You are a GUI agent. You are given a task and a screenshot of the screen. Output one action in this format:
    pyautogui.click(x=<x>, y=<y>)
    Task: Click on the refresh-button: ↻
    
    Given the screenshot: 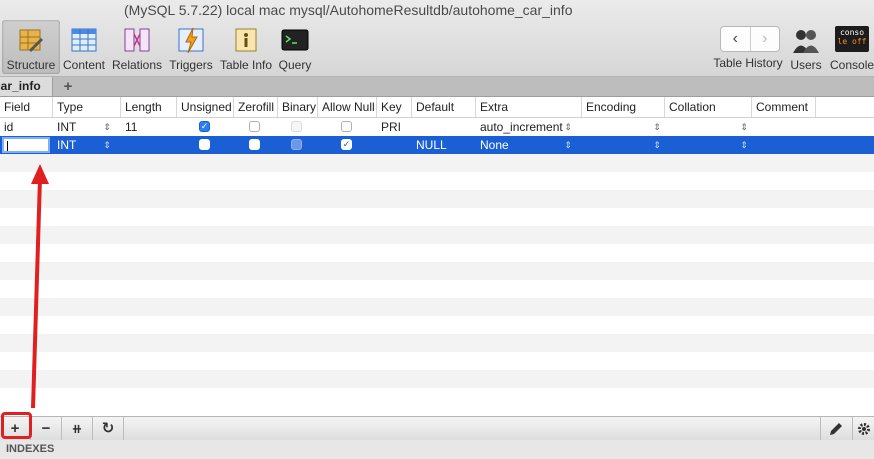 What is the action you would take?
    pyautogui.click(x=108, y=428)
    